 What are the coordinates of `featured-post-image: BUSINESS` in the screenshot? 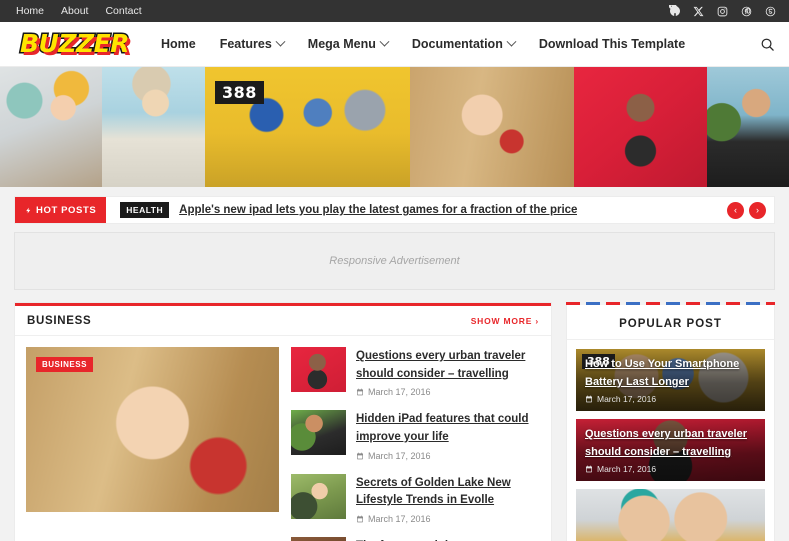 It's located at (152, 429).